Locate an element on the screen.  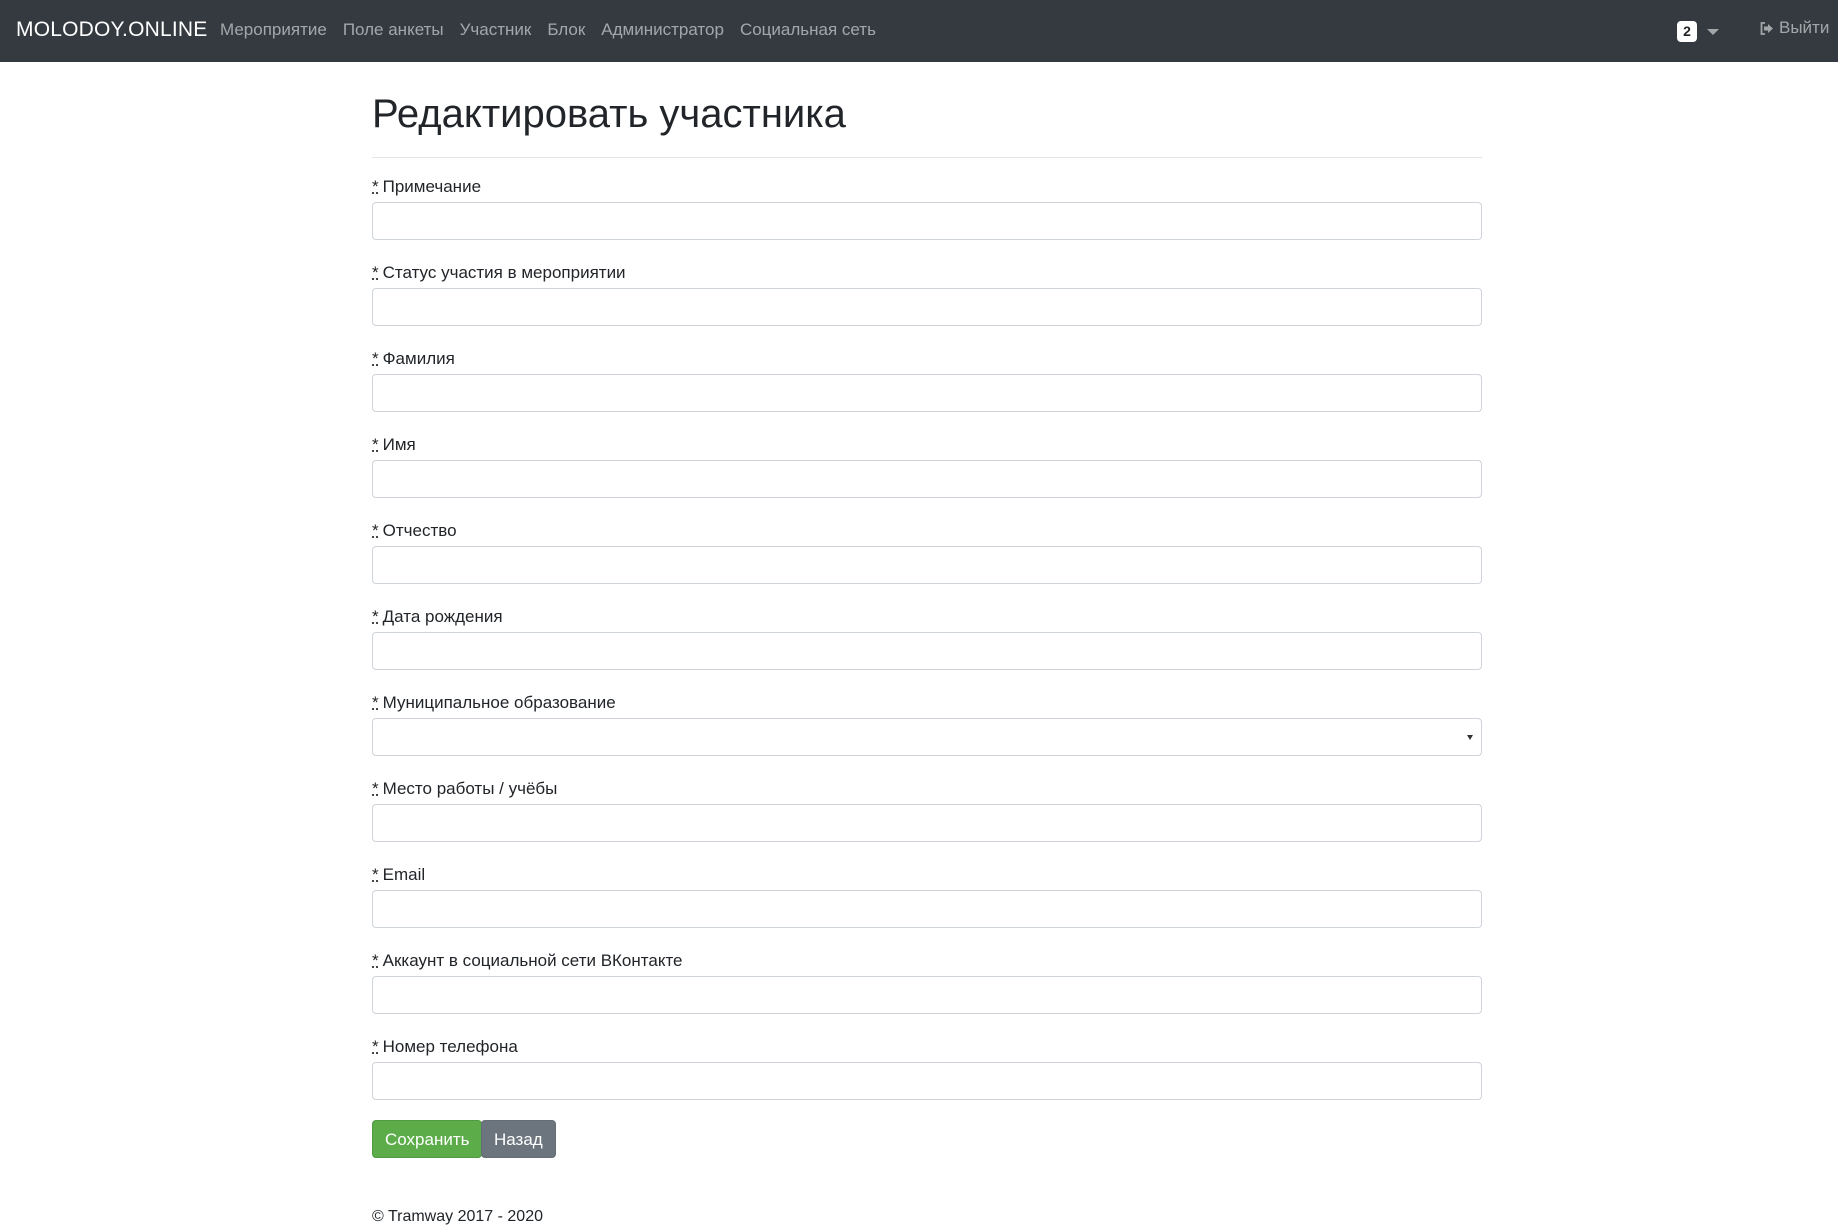
field-label: * Номер телефона is located at coordinates (927, 1047).